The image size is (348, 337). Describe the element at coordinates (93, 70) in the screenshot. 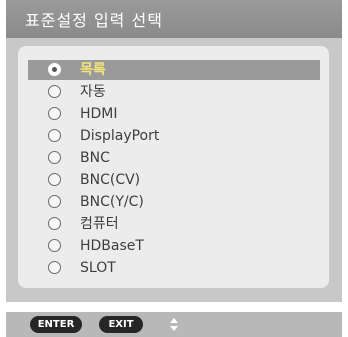

I see `option-label: 목록` at that location.